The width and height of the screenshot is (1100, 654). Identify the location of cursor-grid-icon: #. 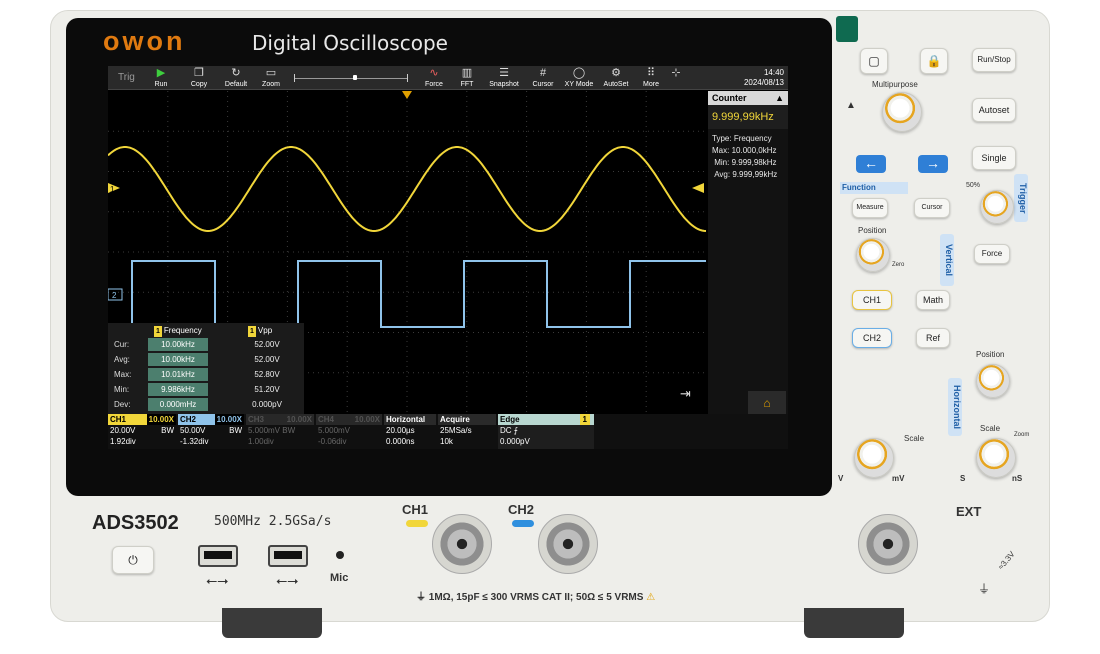
(543, 73).